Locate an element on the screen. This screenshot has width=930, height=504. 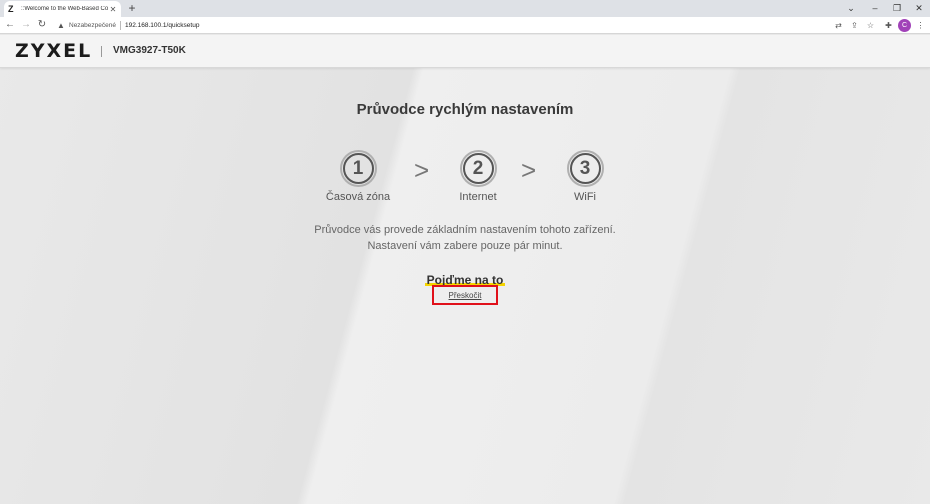
skip-highlight-box: Přeskočit is located at coordinates (465, 295).